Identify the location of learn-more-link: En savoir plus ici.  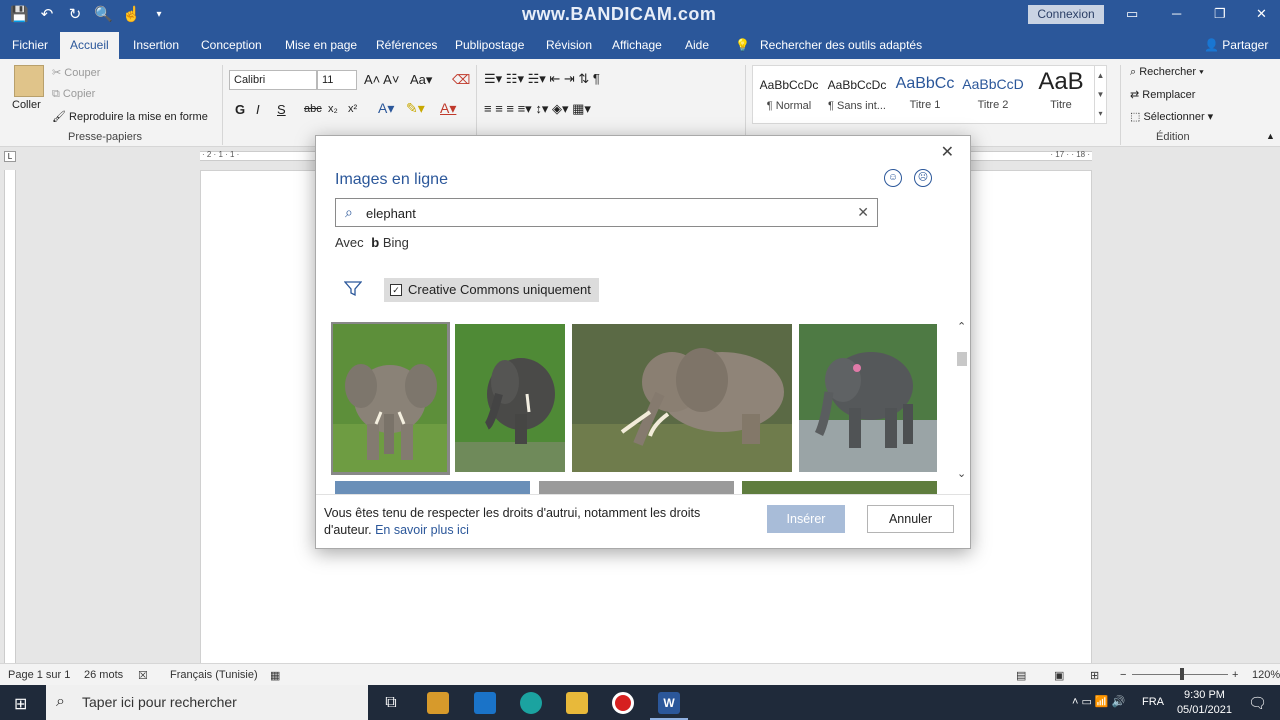
(422, 530).